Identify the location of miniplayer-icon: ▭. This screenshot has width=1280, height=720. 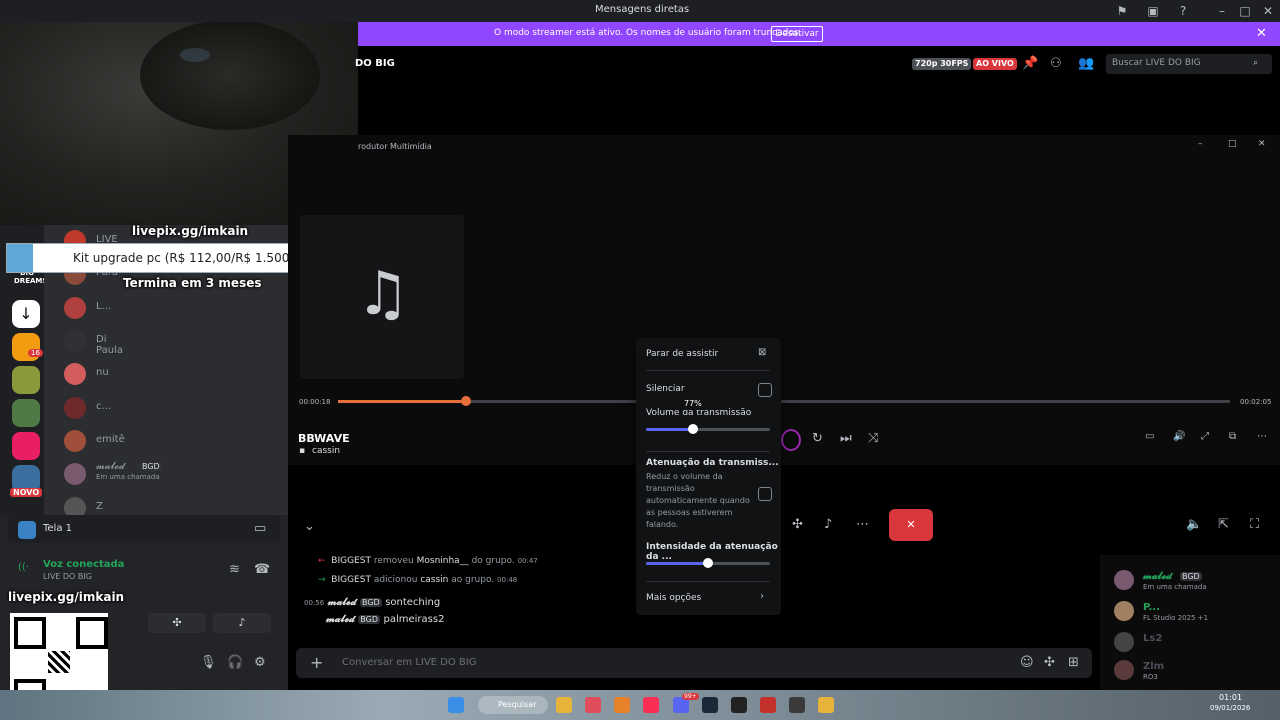
(1149, 436).